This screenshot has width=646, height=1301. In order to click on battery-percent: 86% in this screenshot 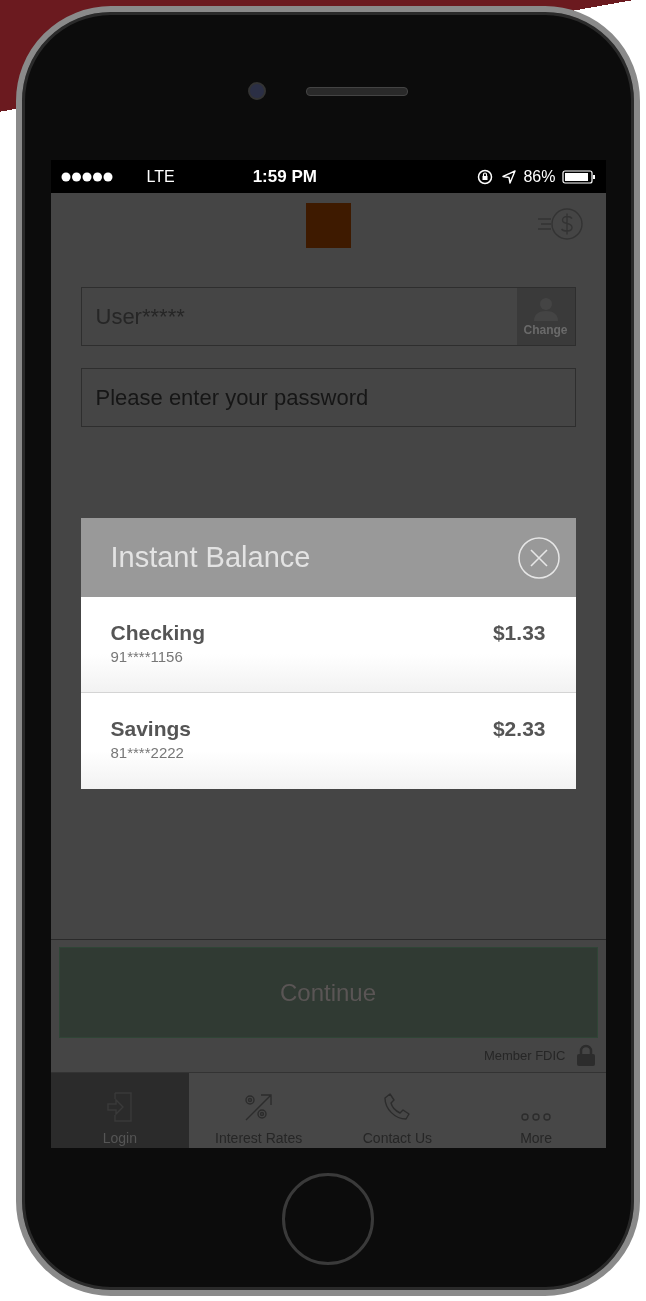, I will do `click(539, 176)`.